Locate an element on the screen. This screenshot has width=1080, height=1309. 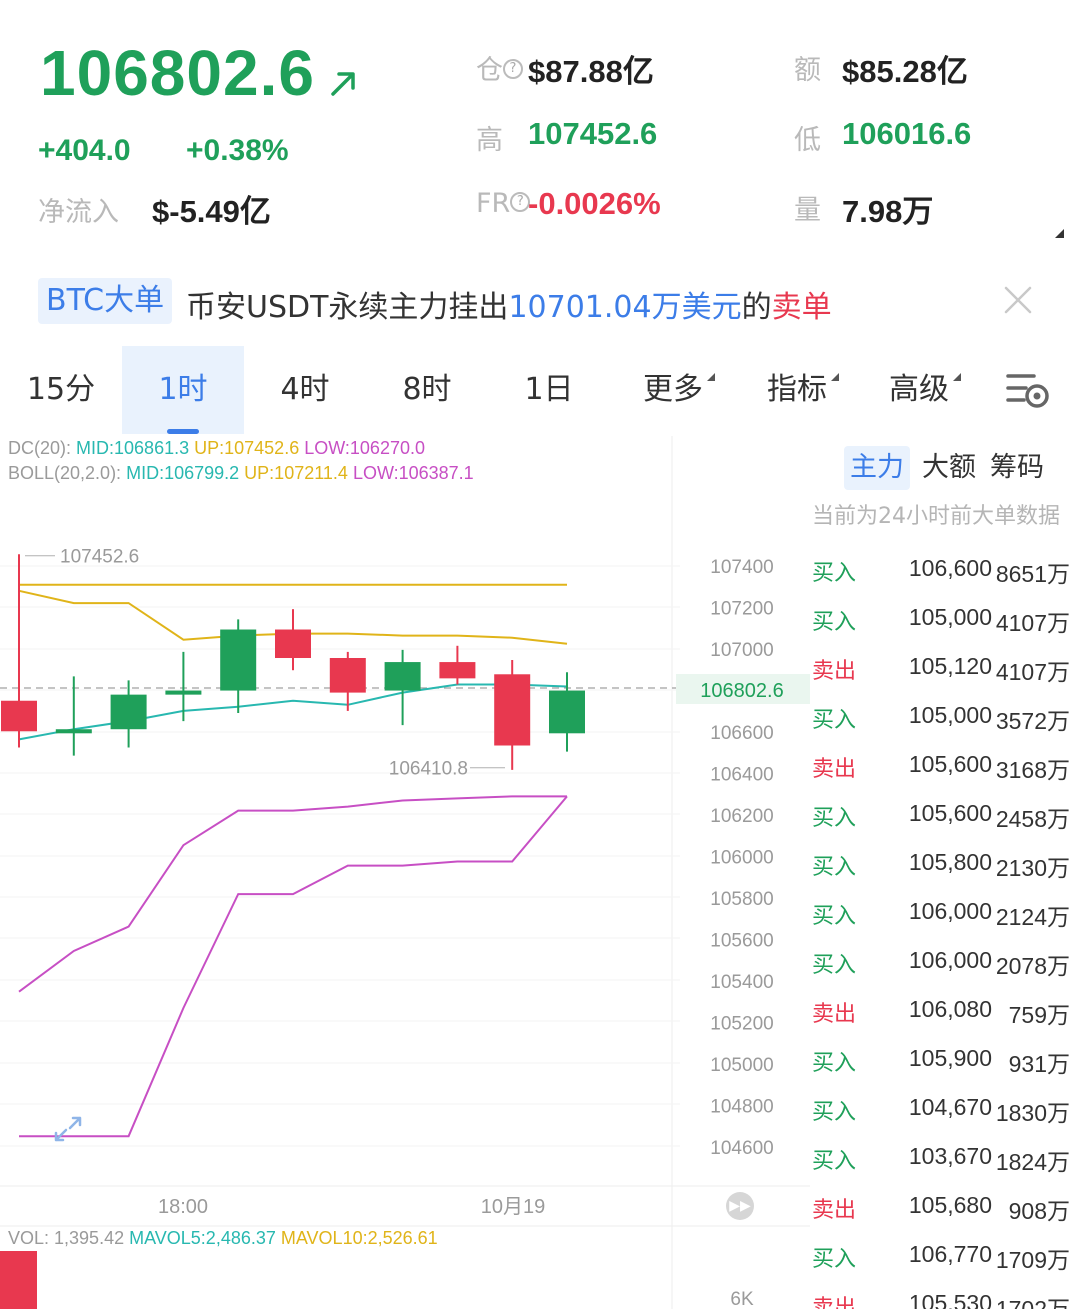
fullscreen-expand-icon is located at coordinates (68, 1129).